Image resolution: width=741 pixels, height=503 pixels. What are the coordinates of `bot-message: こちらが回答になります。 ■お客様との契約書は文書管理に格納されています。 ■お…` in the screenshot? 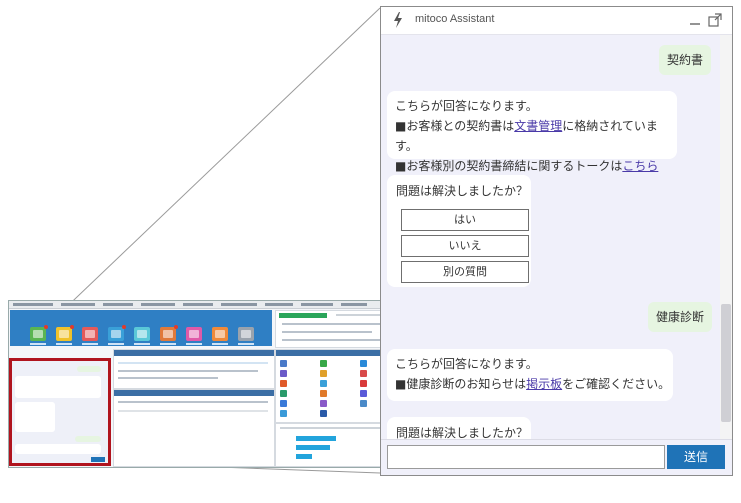 It's located at (532, 132).